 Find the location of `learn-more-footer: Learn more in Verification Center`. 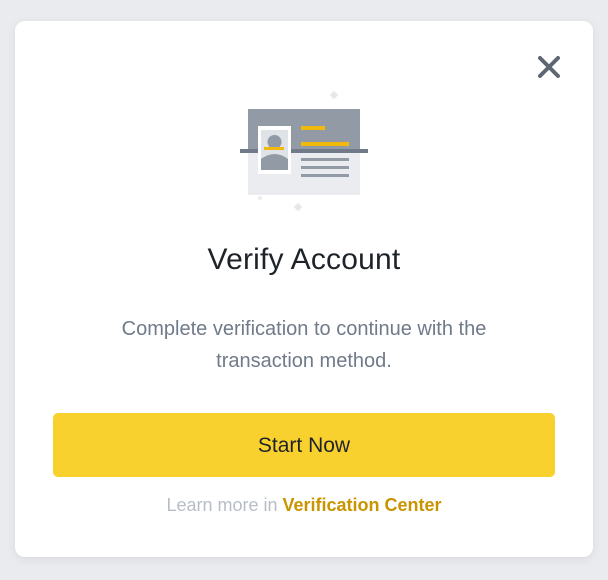

learn-more-footer: Learn more in Verification Center is located at coordinates (304, 505).